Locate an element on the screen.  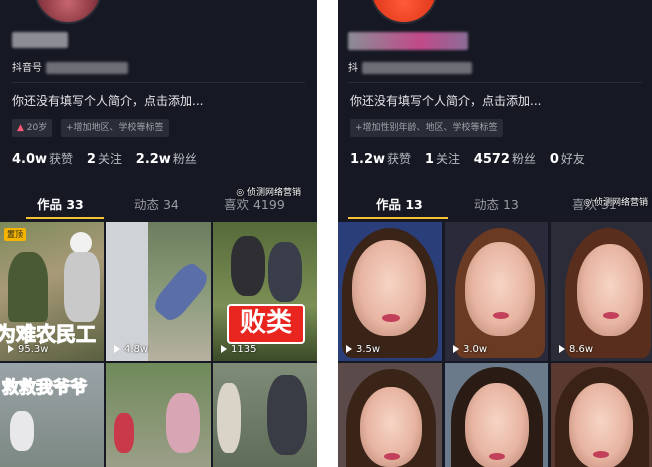
tab-activity: 动态 34 is located at coordinates (156, 203).